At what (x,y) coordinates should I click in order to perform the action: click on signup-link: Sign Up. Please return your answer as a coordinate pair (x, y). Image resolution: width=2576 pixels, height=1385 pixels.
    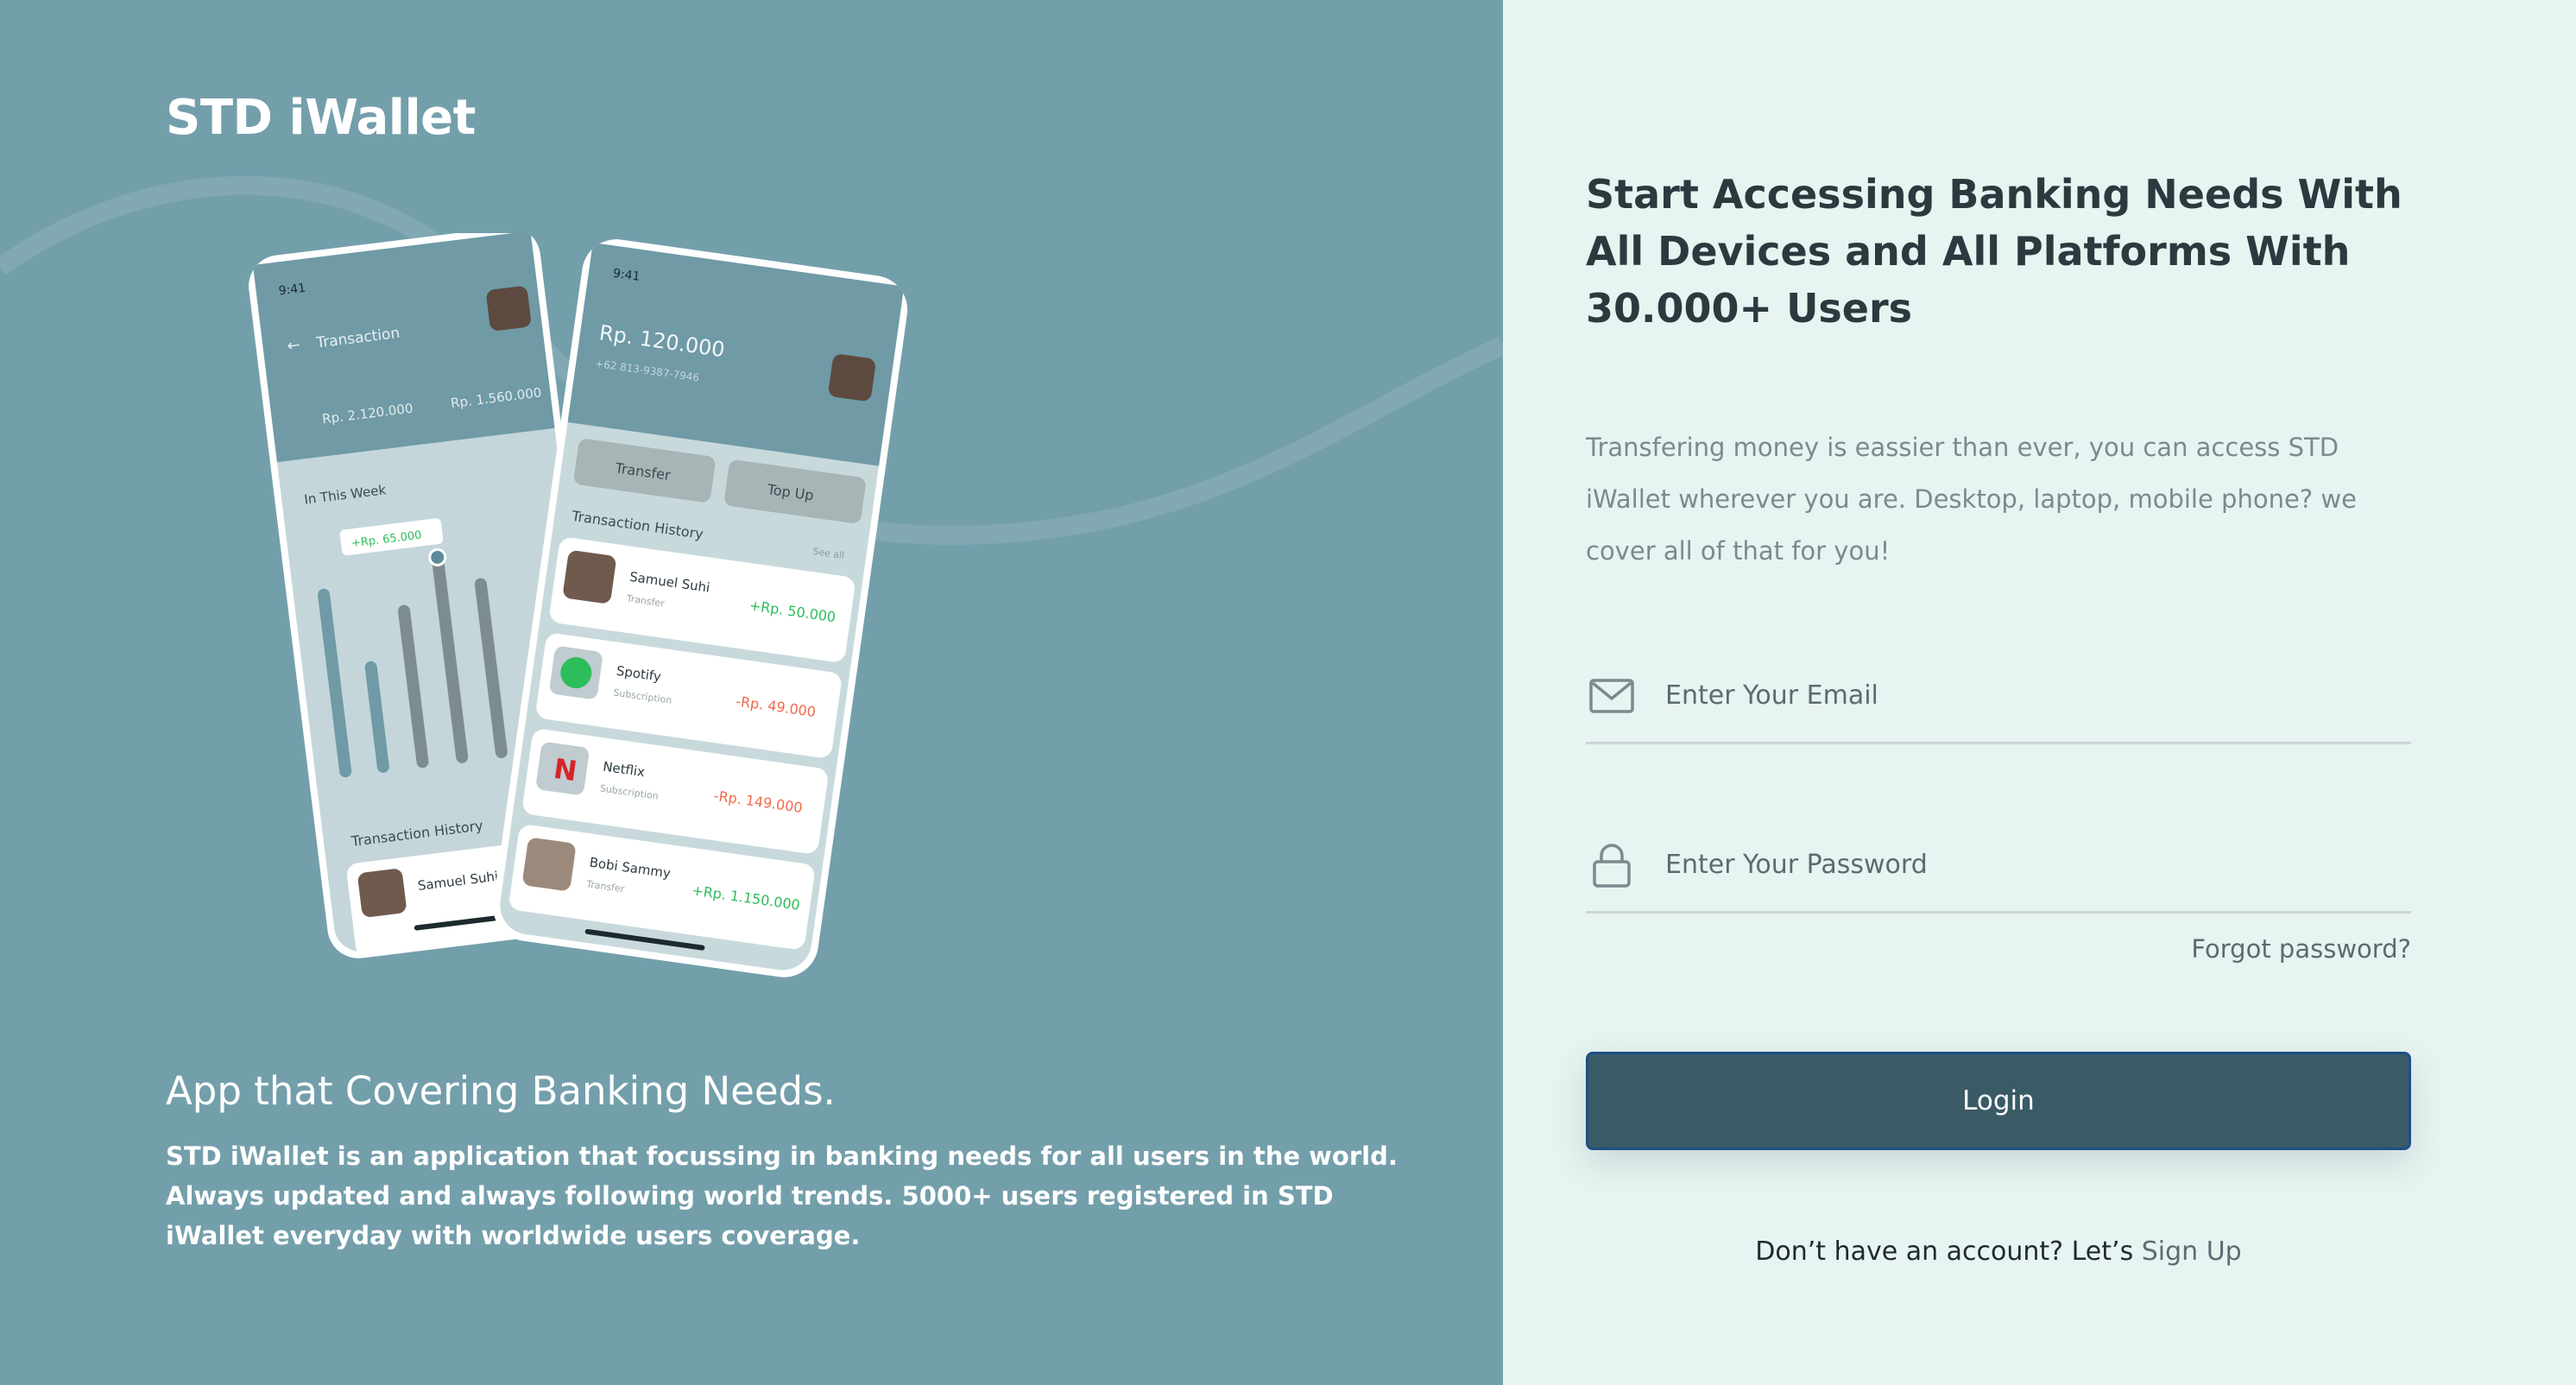
    Looking at the image, I should click on (2192, 1251).